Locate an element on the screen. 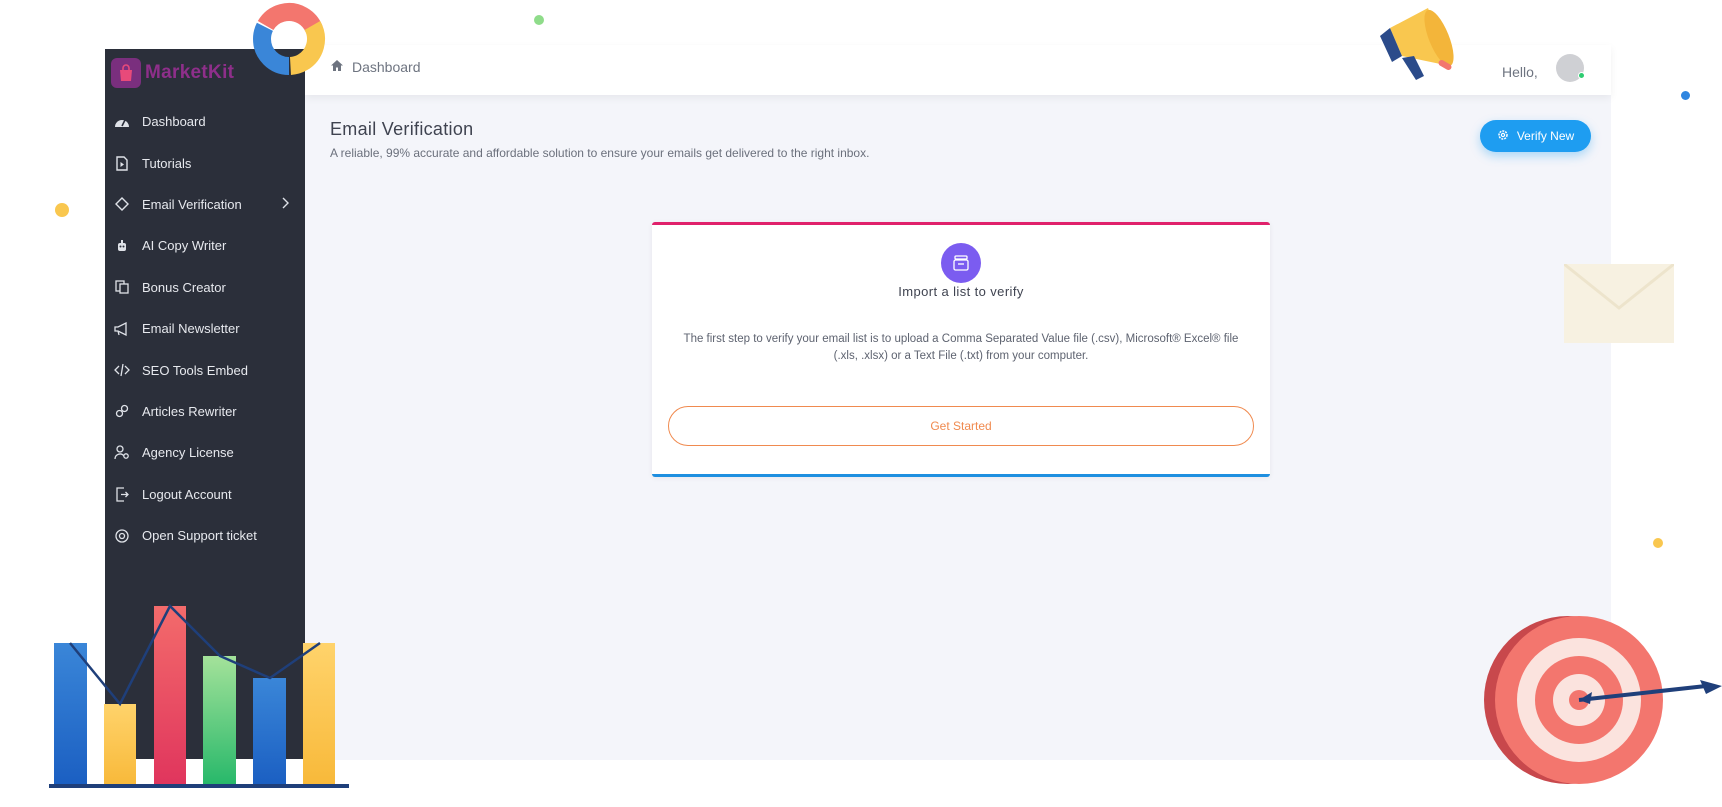 The image size is (1722, 807). sidebar-item-label: Bonus Creator is located at coordinates (184, 287).